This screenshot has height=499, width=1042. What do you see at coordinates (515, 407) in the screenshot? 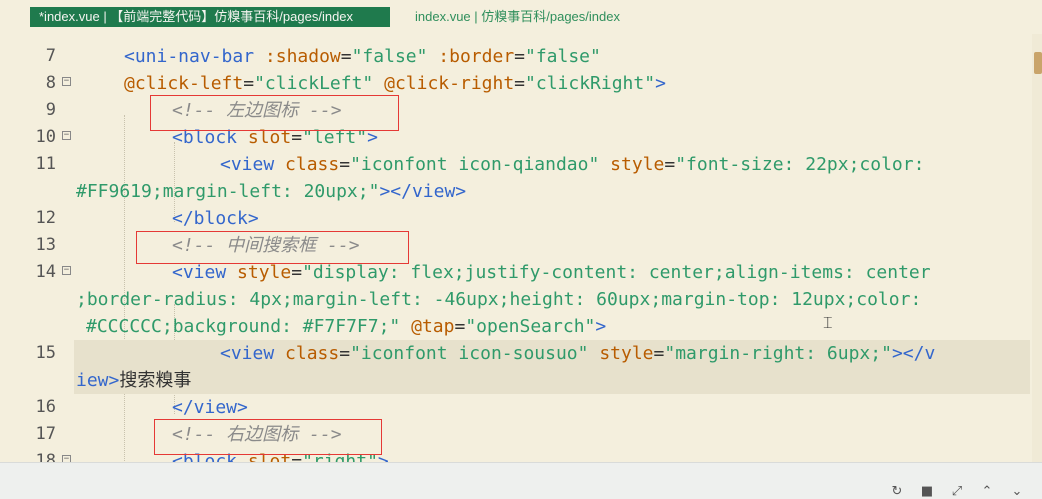
I see `code-line: 16 </view>` at bounding box center [515, 407].